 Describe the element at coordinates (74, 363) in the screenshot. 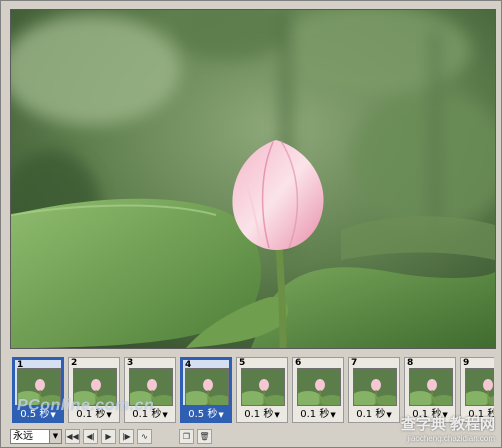

I see `frame-number: 2` at that location.